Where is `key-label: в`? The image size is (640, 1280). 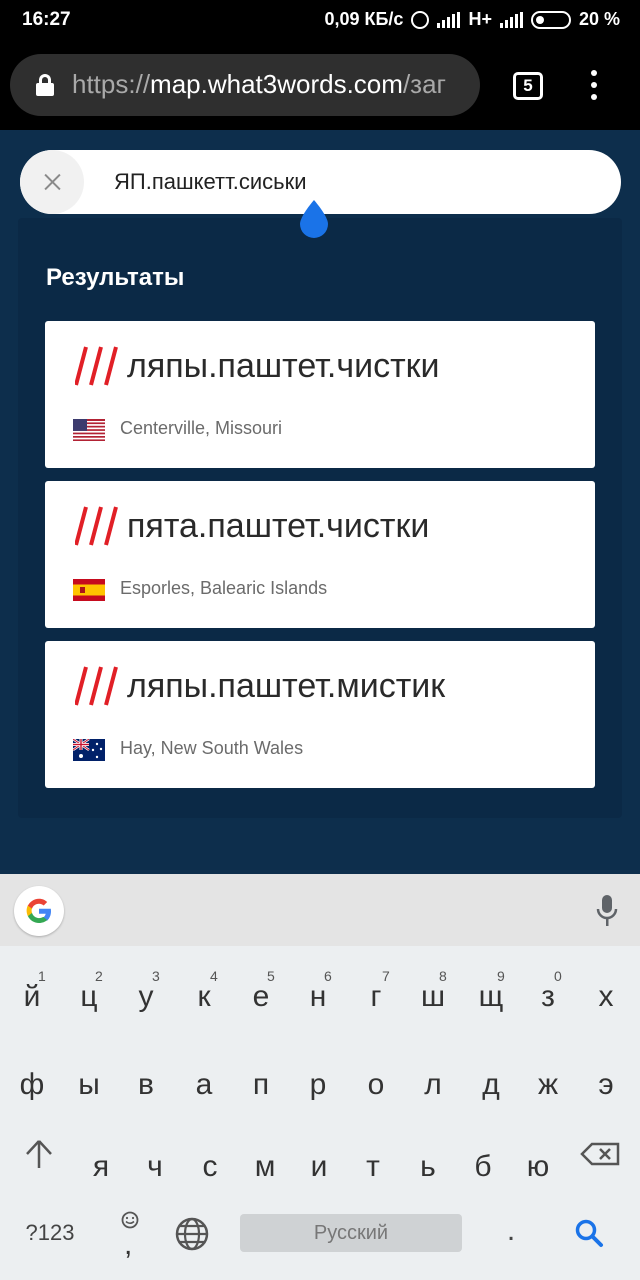 key-label: в is located at coordinates (146, 1084).